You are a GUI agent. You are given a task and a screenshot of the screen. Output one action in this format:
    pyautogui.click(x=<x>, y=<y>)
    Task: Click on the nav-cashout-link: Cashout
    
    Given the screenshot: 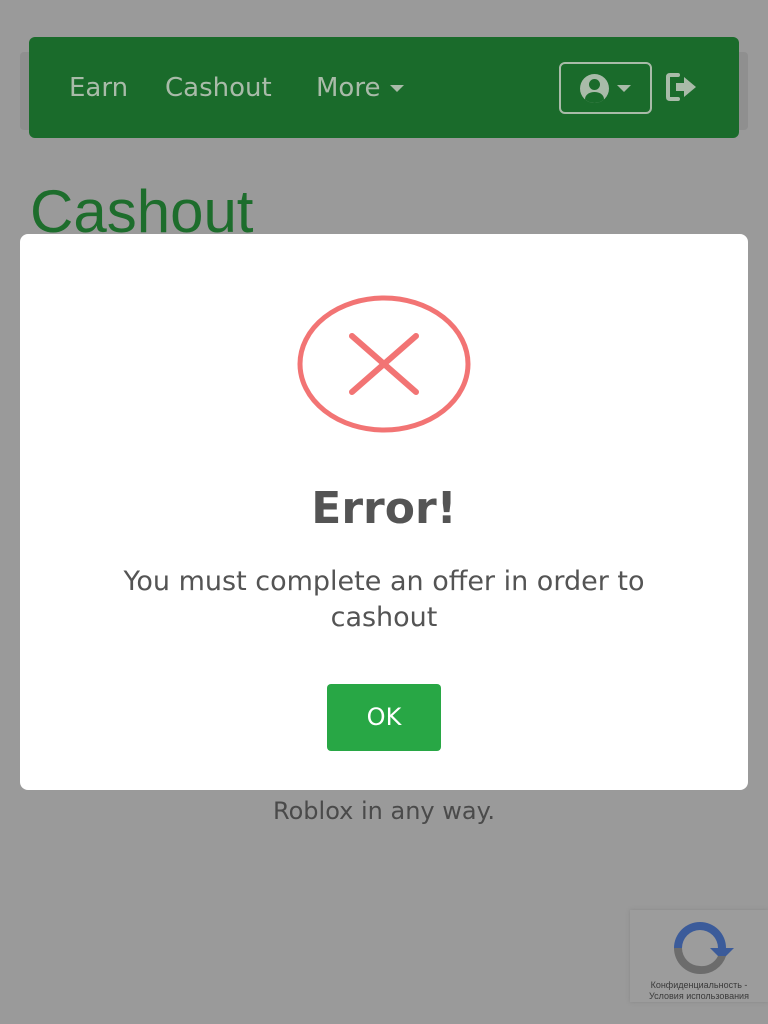 What is the action you would take?
    pyautogui.click(x=218, y=88)
    